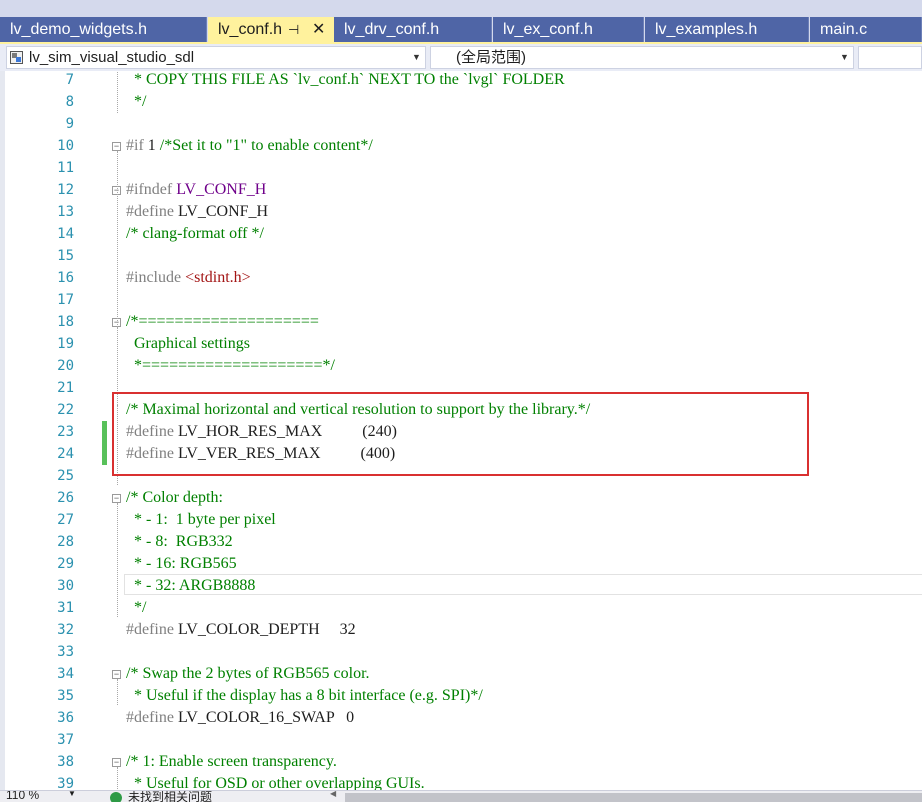 The width and height of the screenshot is (922, 802). Describe the element at coordinates (392, 29) in the screenshot. I see `tab-label: lv_drv_conf.h` at that location.